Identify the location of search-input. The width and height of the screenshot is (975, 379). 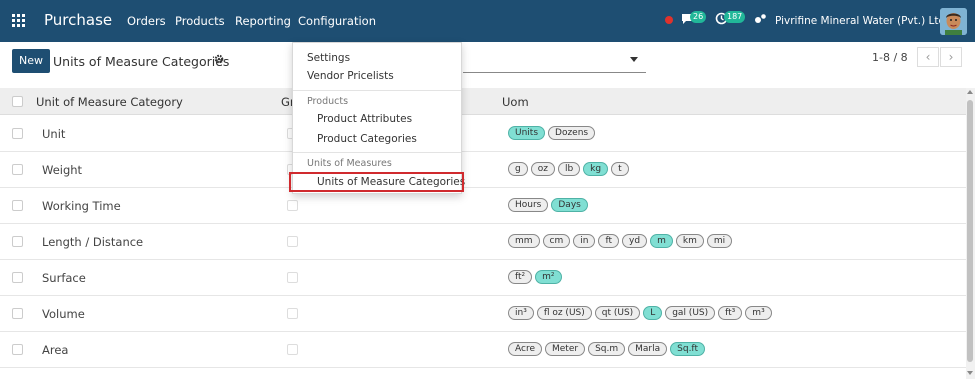
(554, 72).